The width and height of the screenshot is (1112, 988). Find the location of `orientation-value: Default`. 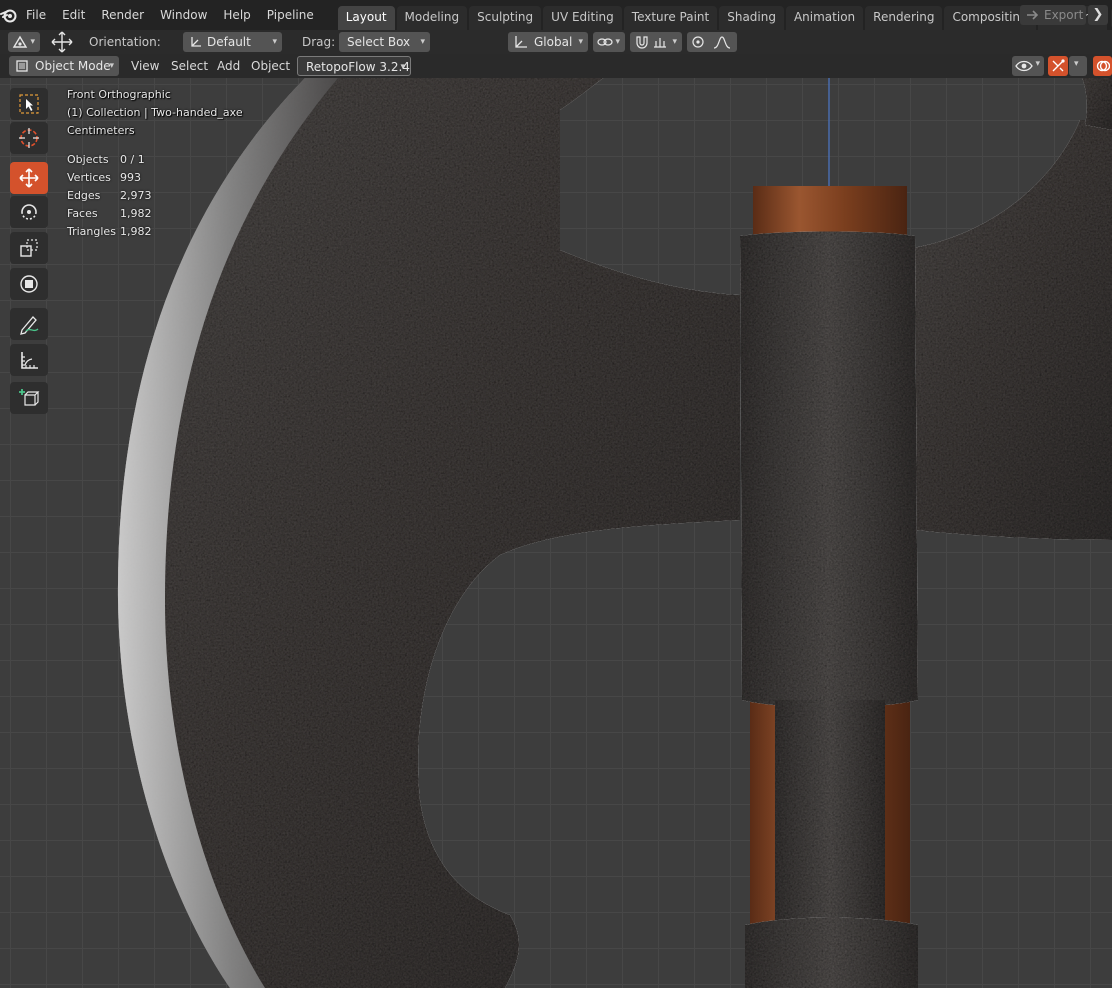

orientation-value: Default is located at coordinates (229, 42).